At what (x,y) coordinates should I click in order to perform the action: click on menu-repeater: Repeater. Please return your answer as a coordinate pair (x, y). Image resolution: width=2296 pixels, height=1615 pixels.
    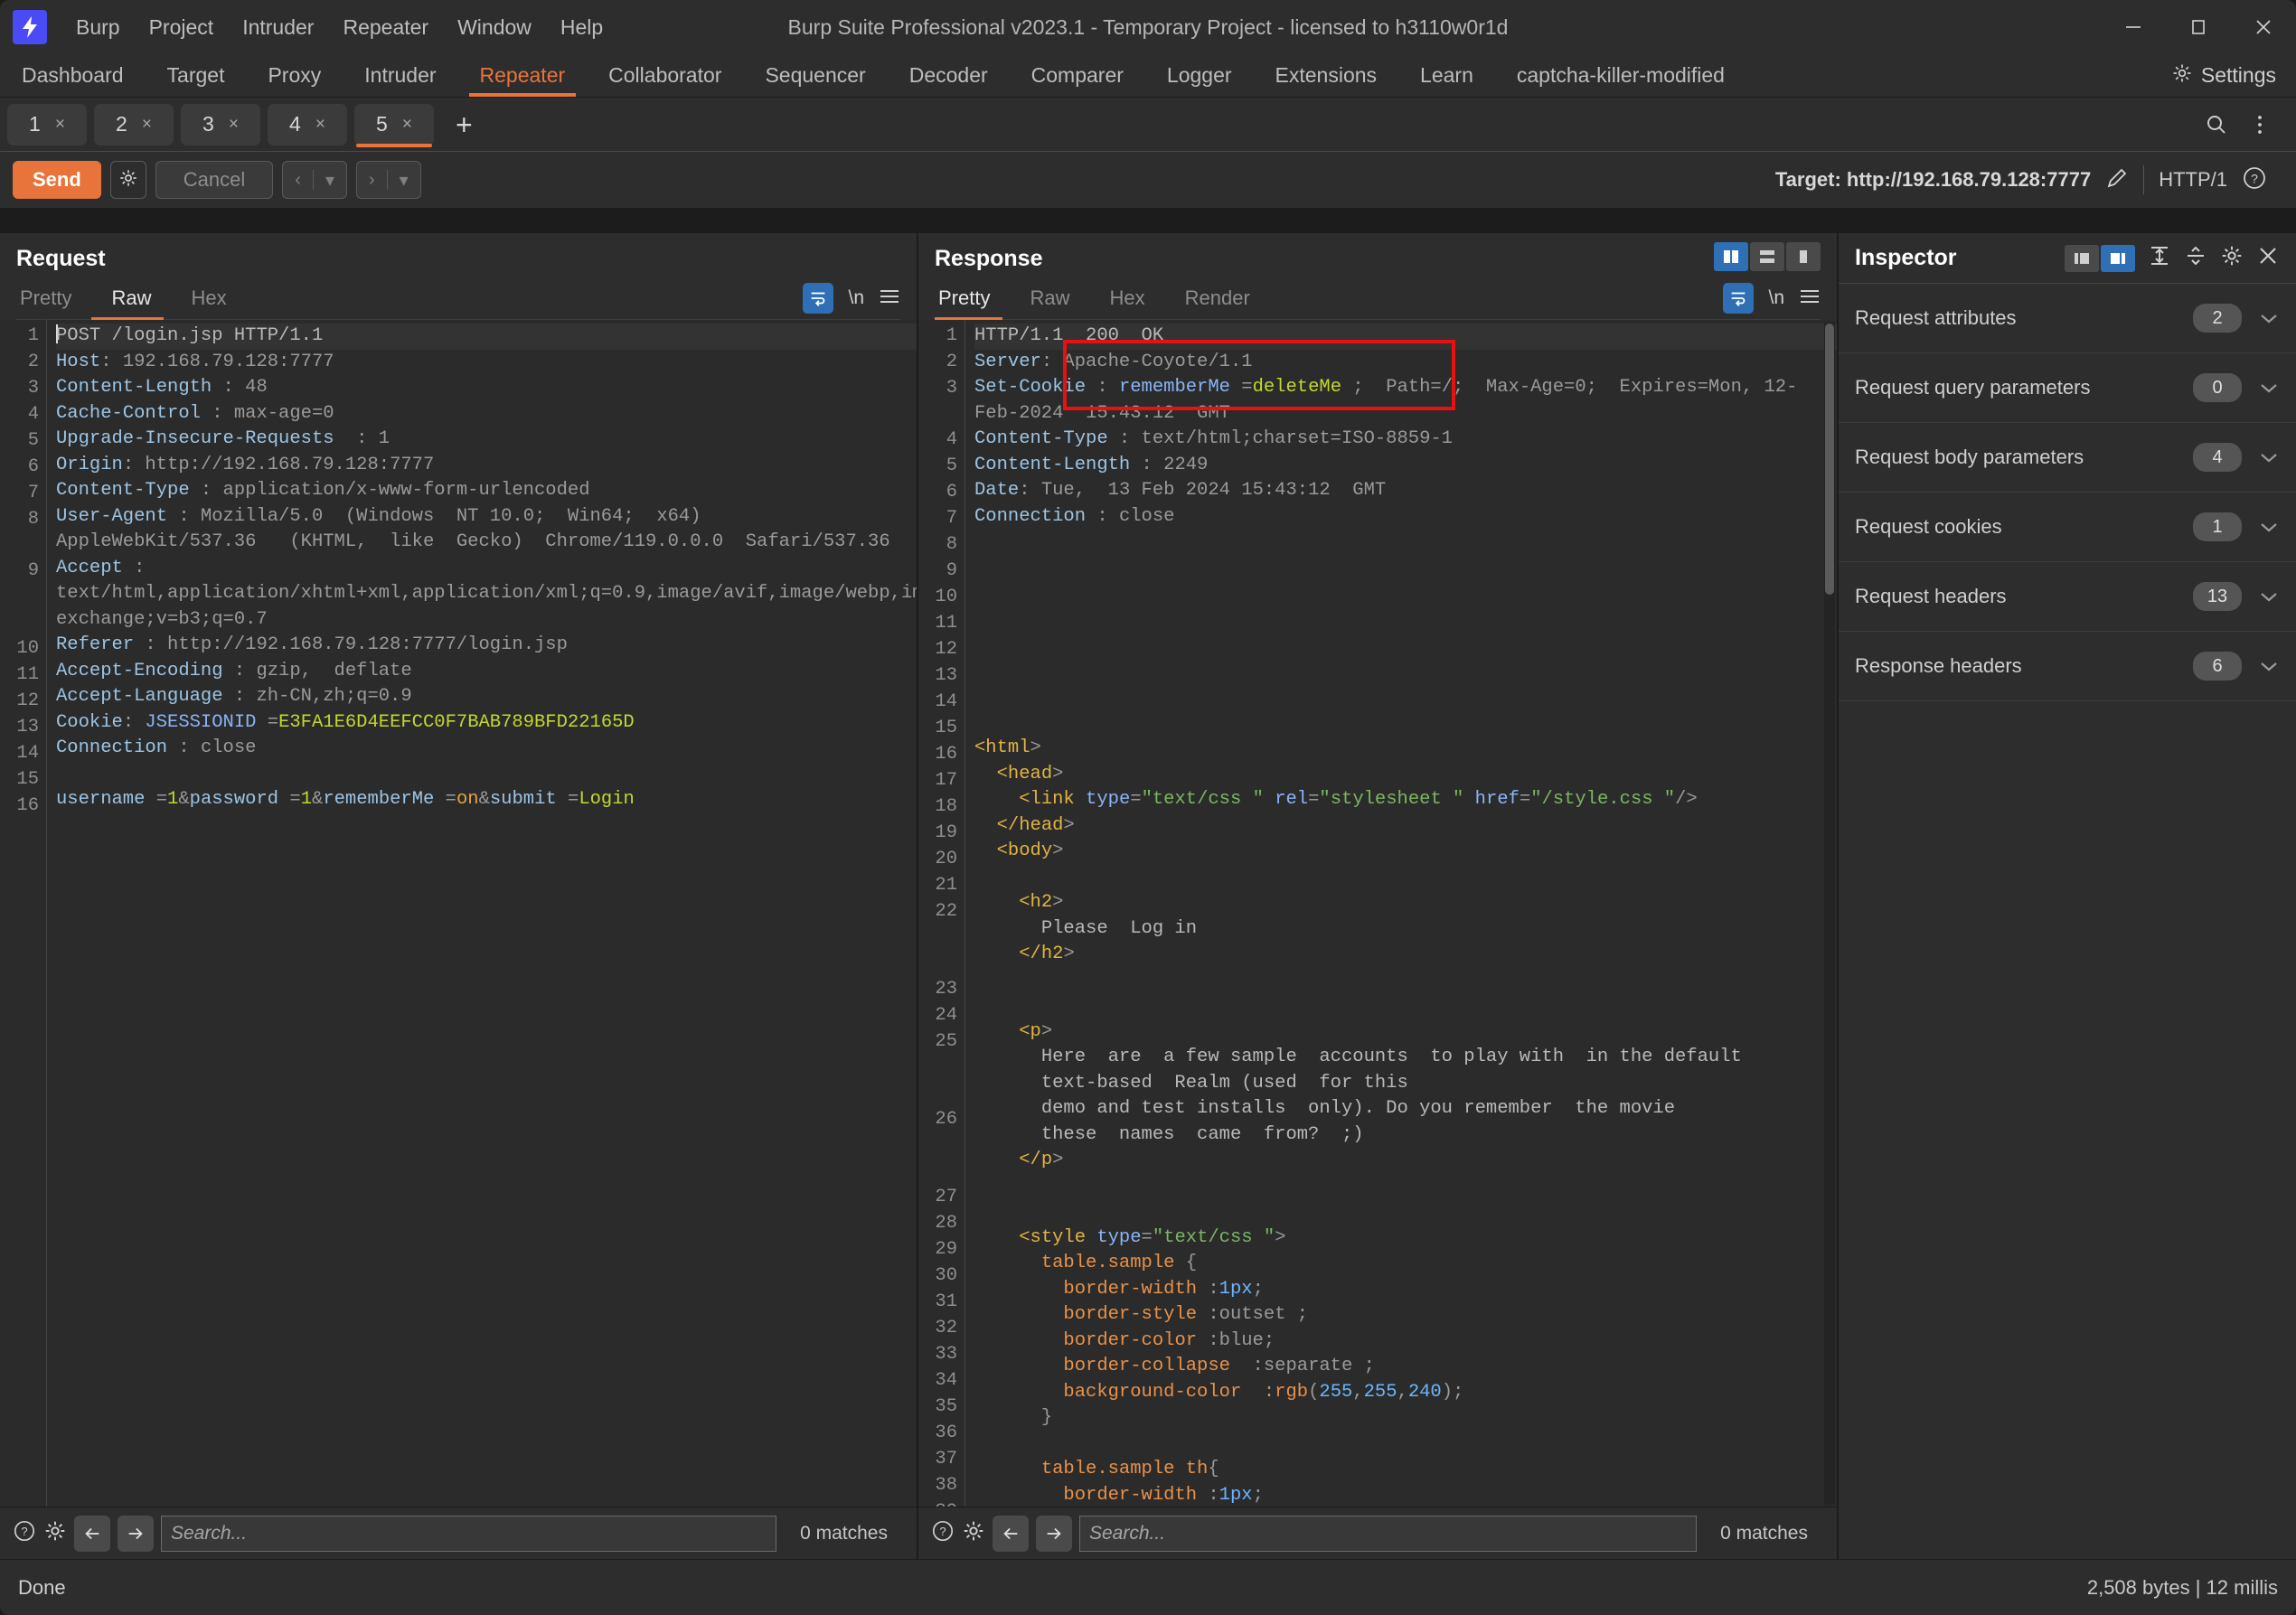
    Looking at the image, I should click on (385, 27).